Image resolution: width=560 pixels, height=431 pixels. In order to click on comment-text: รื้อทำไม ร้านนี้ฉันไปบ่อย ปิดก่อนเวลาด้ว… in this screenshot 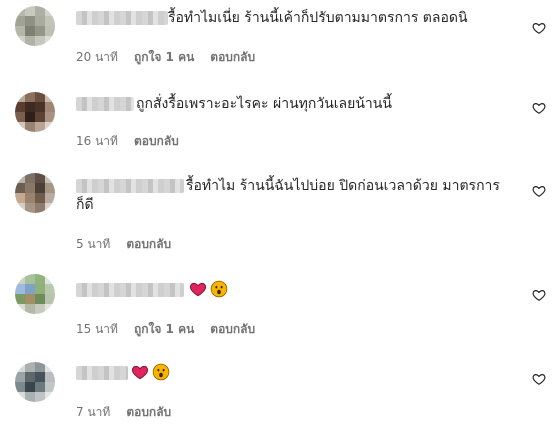, I will do `click(343, 186)`.